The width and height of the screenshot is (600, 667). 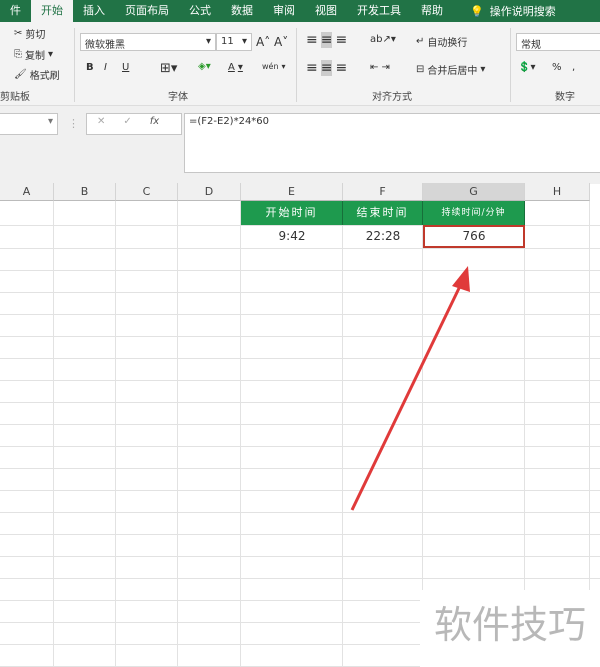 I want to click on red-arrow-annotation, so click(x=410, y=388).